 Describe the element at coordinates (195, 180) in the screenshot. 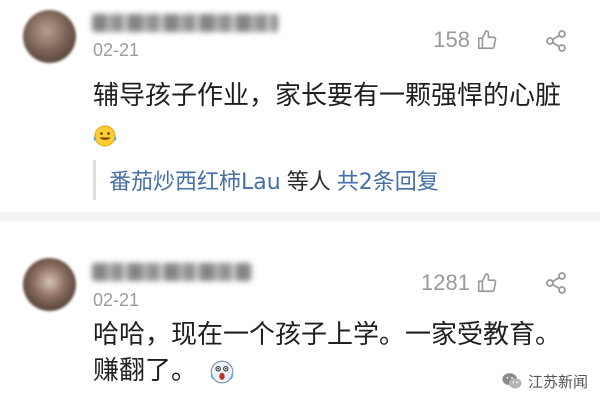

I see `reply-usernames: 番茄炒西红柿Lau` at that location.